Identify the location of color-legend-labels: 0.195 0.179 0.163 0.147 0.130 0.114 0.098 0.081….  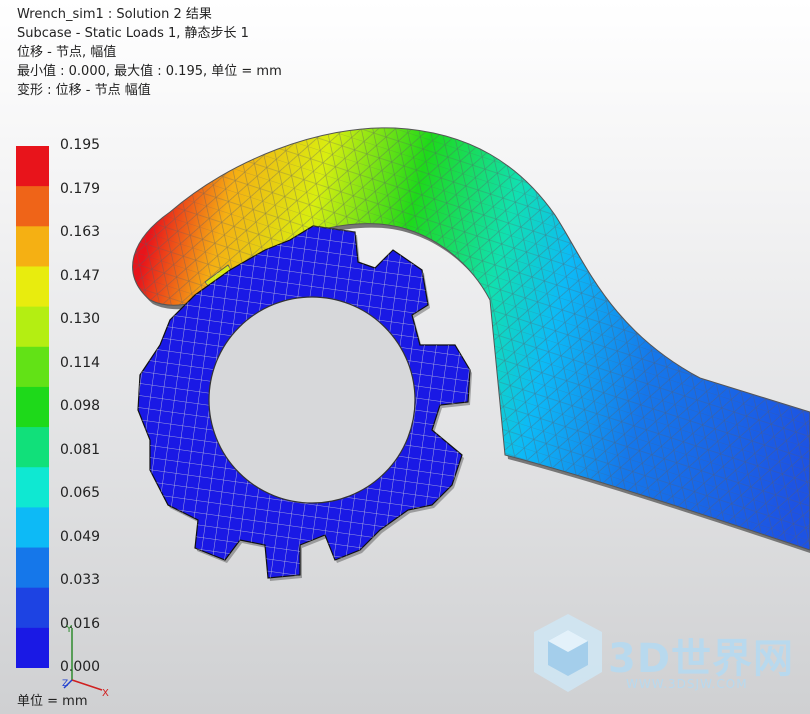
(100, 357).